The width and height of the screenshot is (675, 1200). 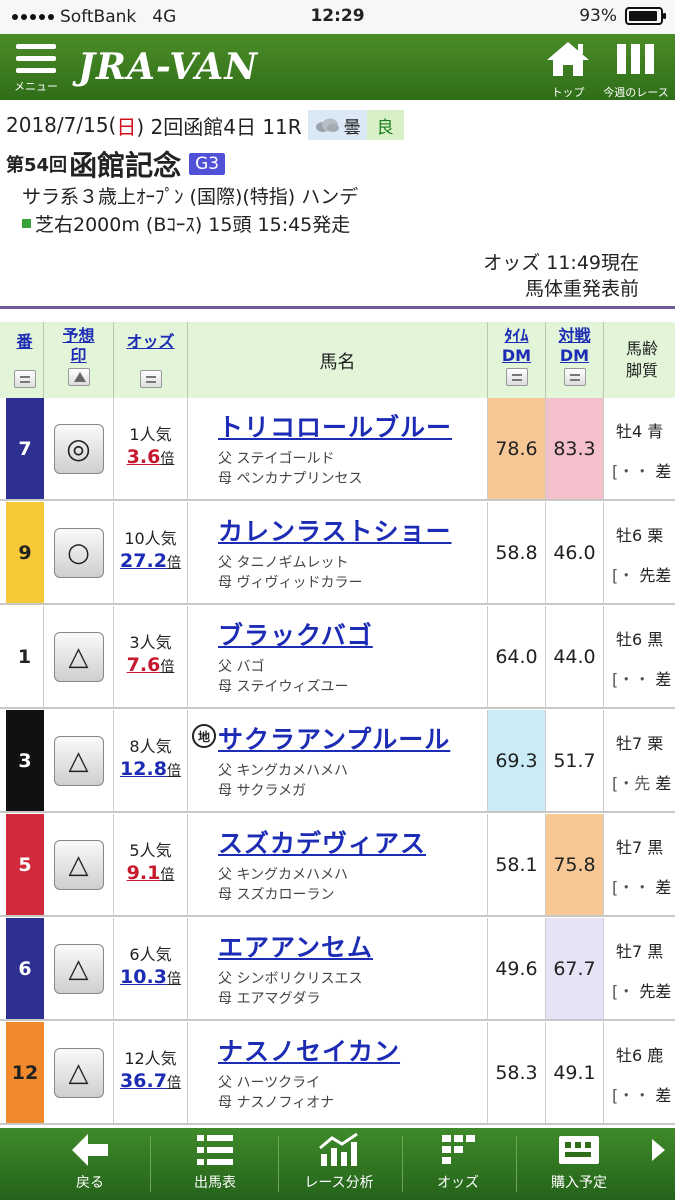 I want to click on col-age-style: 馬齢 脚質, so click(x=639, y=360).